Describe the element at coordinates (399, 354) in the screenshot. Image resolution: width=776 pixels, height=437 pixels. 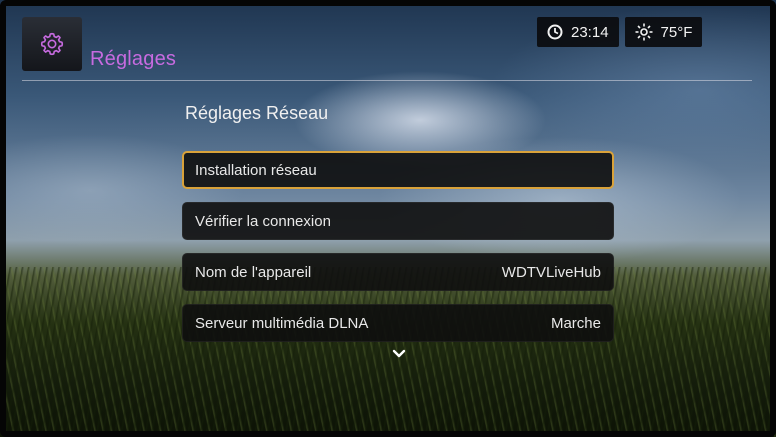
I see `chevron-down-icon` at that location.